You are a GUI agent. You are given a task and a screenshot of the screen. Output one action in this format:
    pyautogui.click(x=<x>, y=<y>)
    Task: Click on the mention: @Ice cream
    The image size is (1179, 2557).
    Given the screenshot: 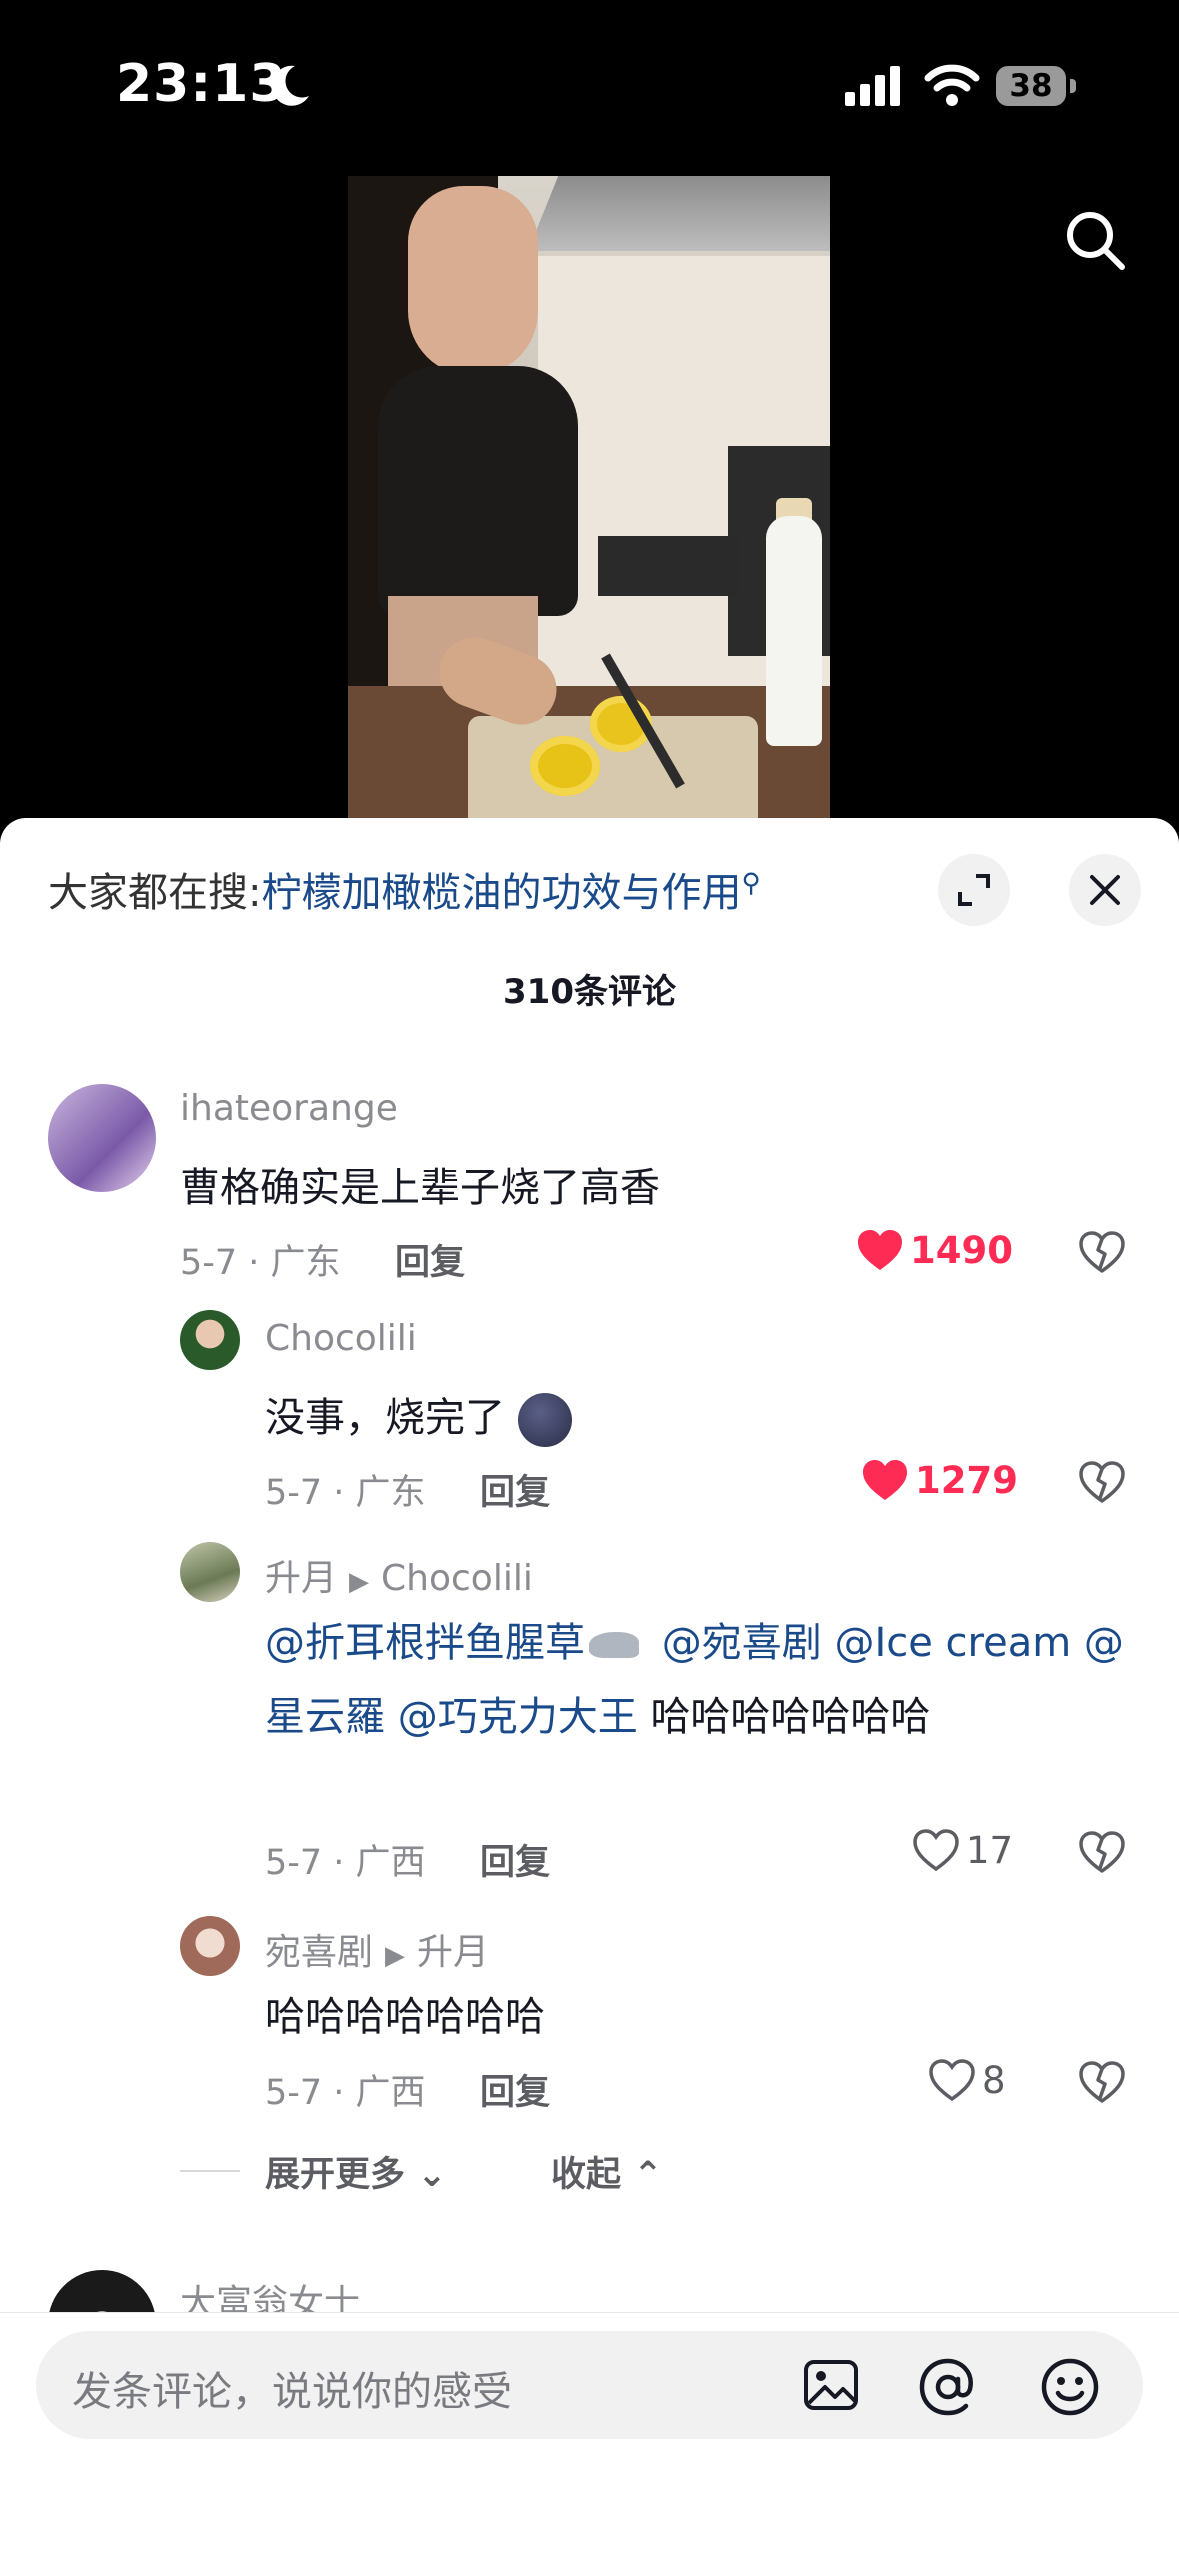 What is the action you would take?
    pyautogui.click(x=952, y=1643)
    